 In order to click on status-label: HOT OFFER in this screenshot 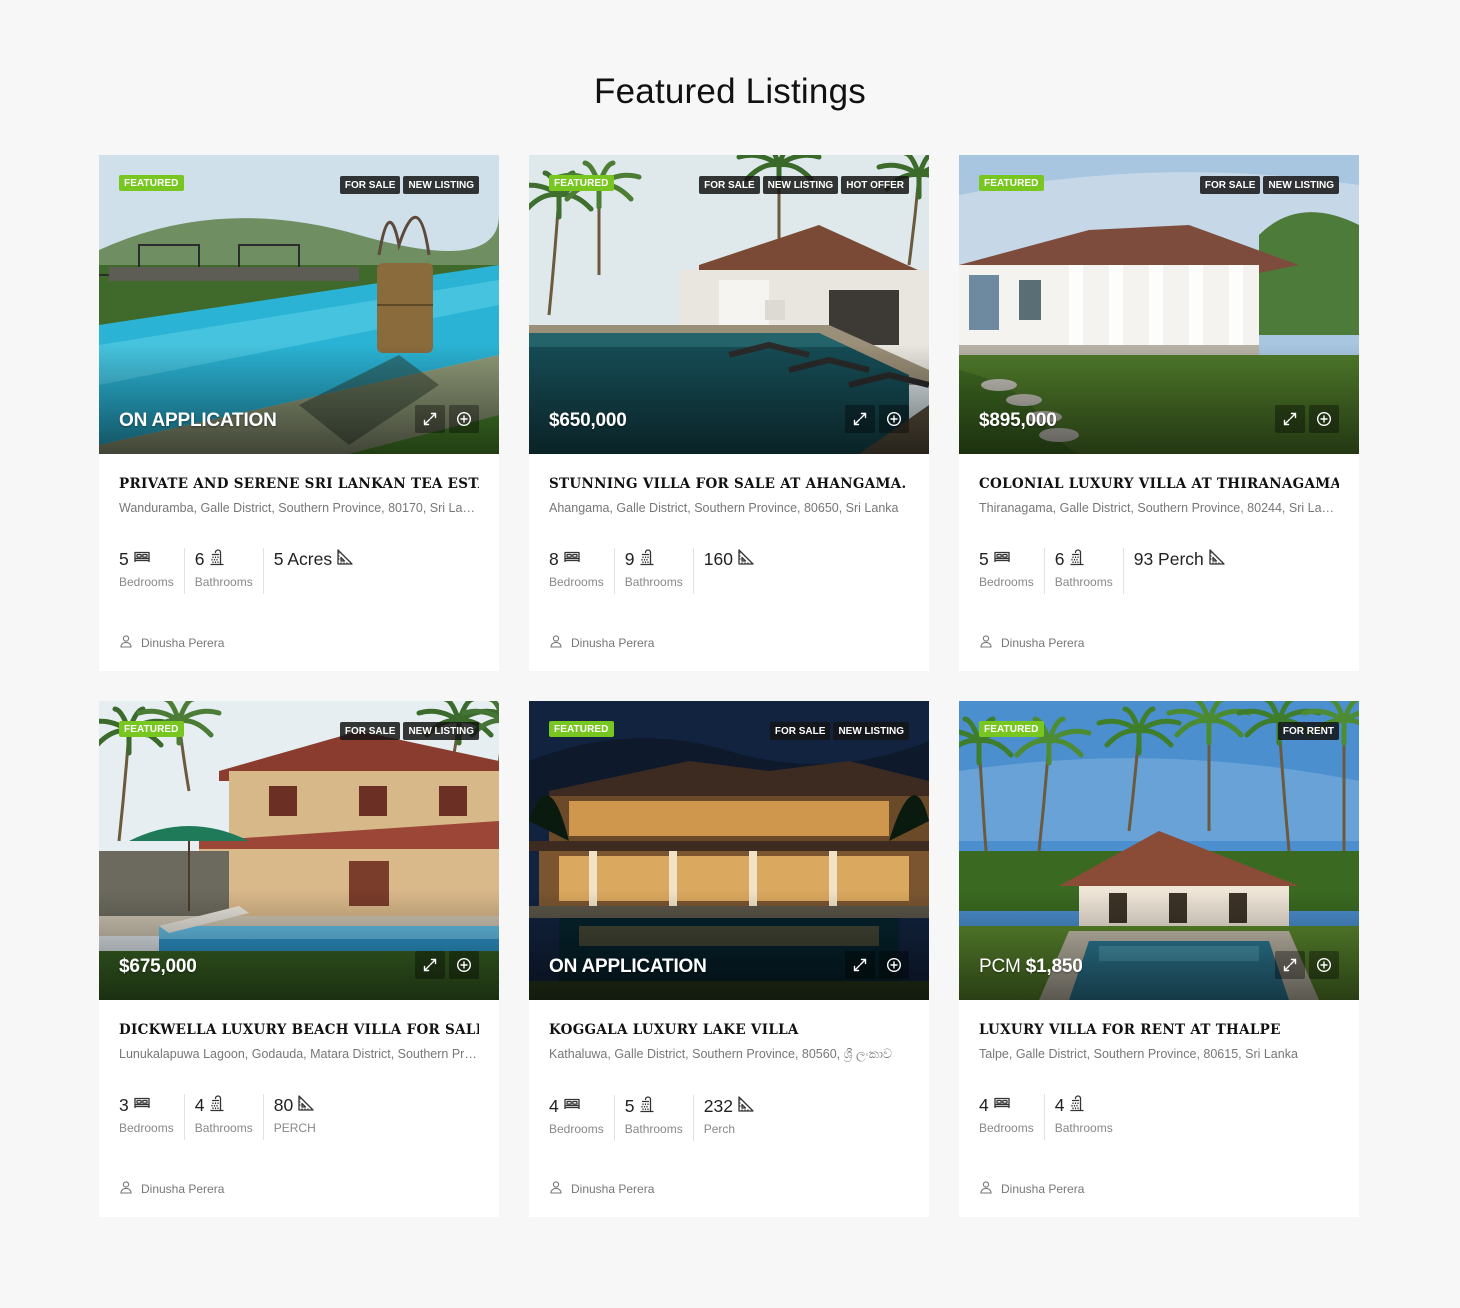, I will do `click(875, 185)`.